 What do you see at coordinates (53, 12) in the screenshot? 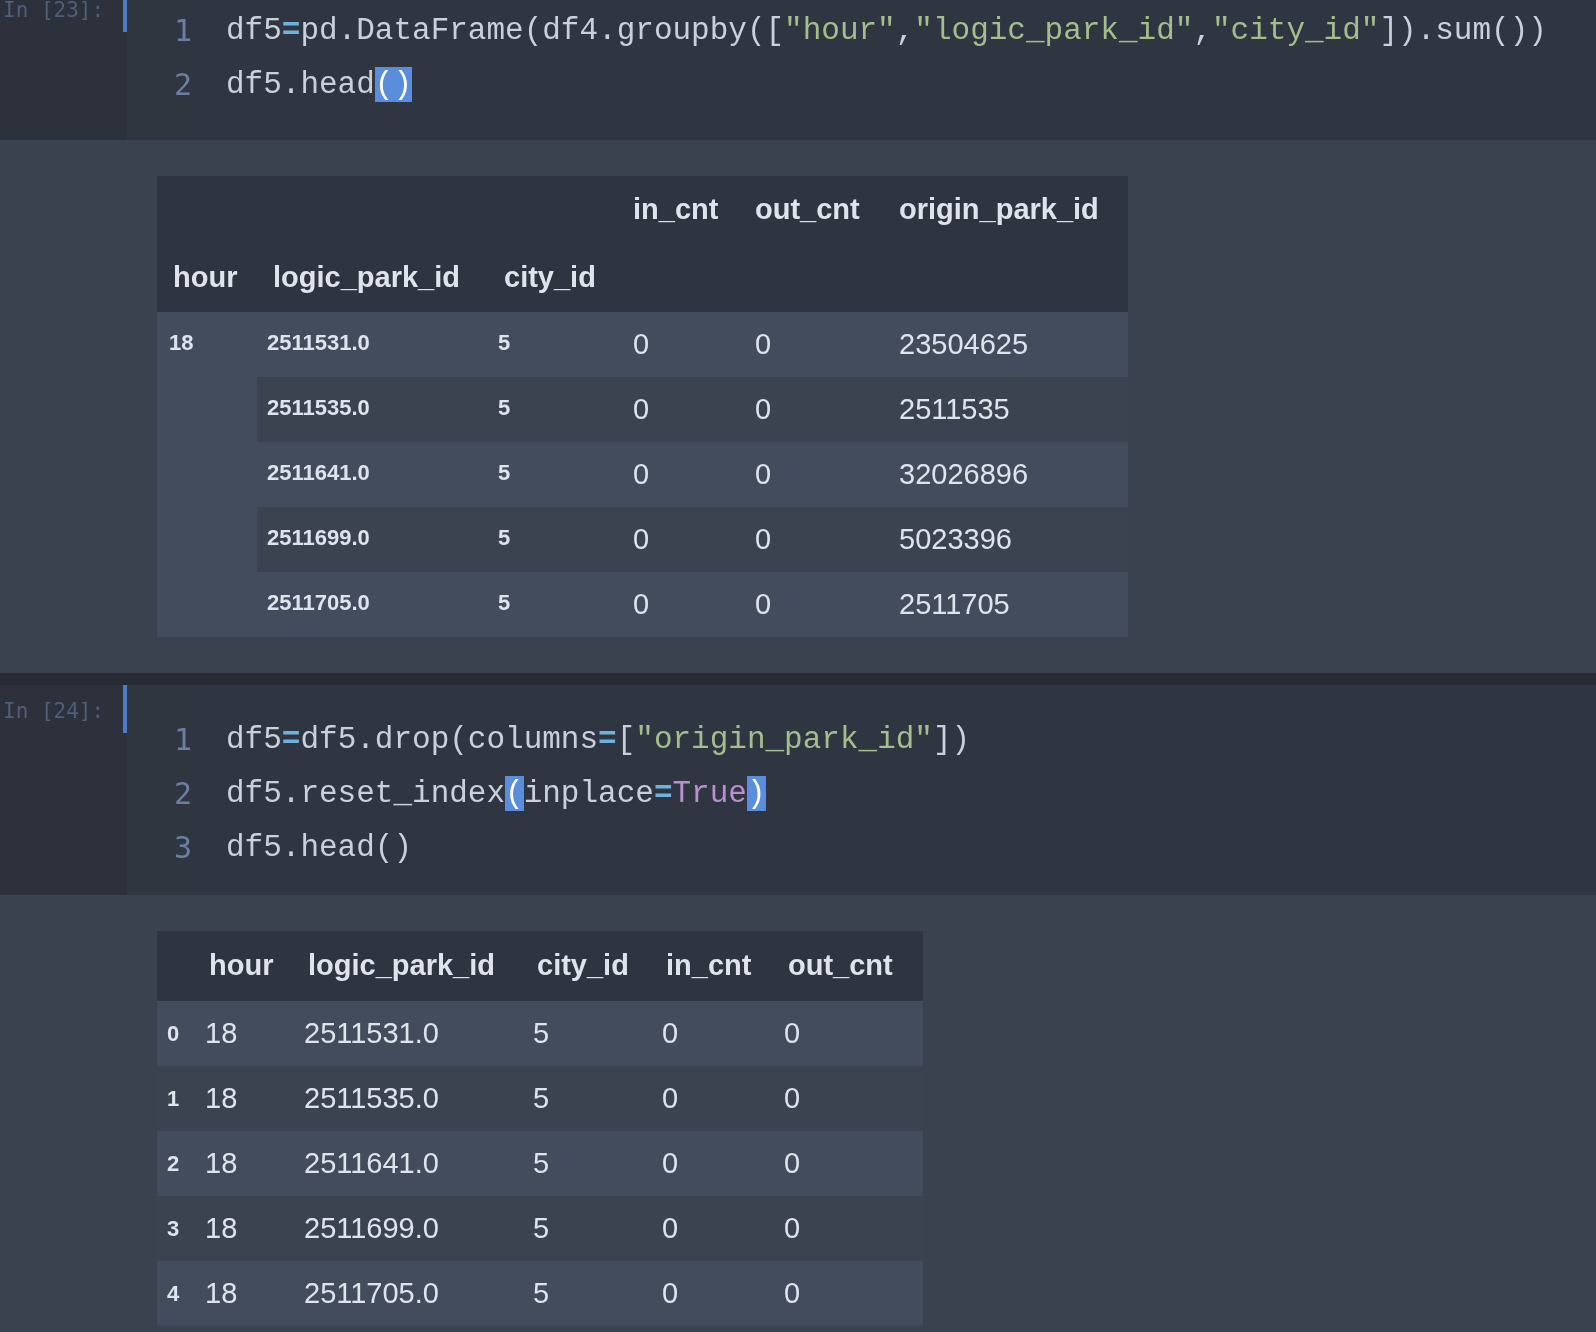
I see `cell-prompt: In [23]:` at bounding box center [53, 12].